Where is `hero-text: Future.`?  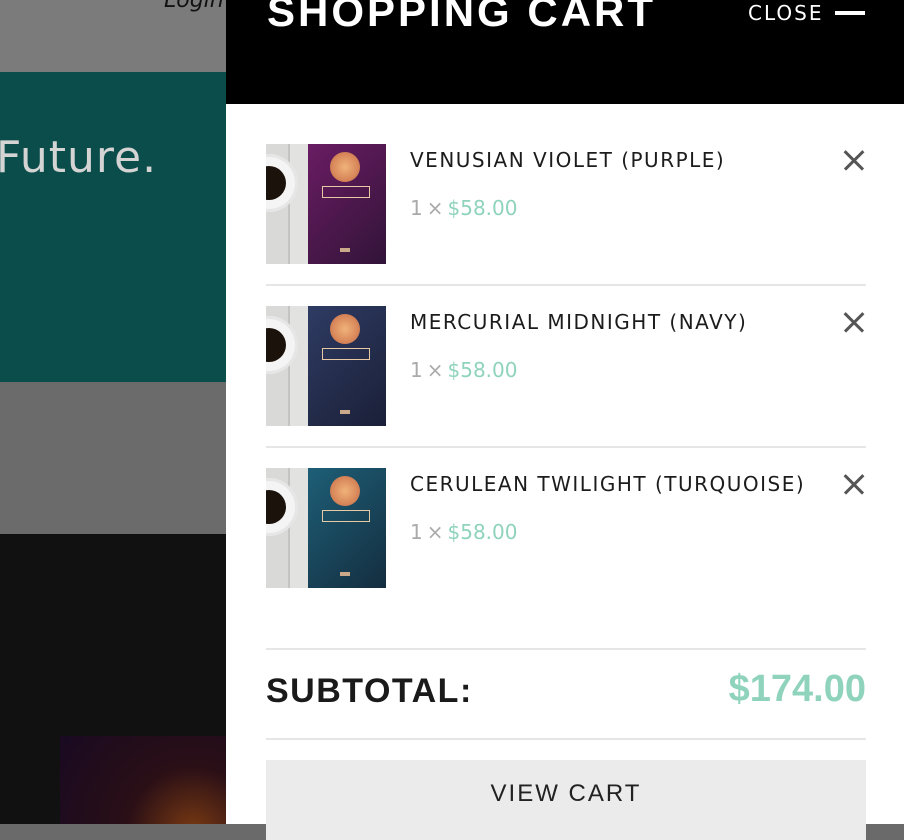 hero-text: Future. is located at coordinates (79, 157).